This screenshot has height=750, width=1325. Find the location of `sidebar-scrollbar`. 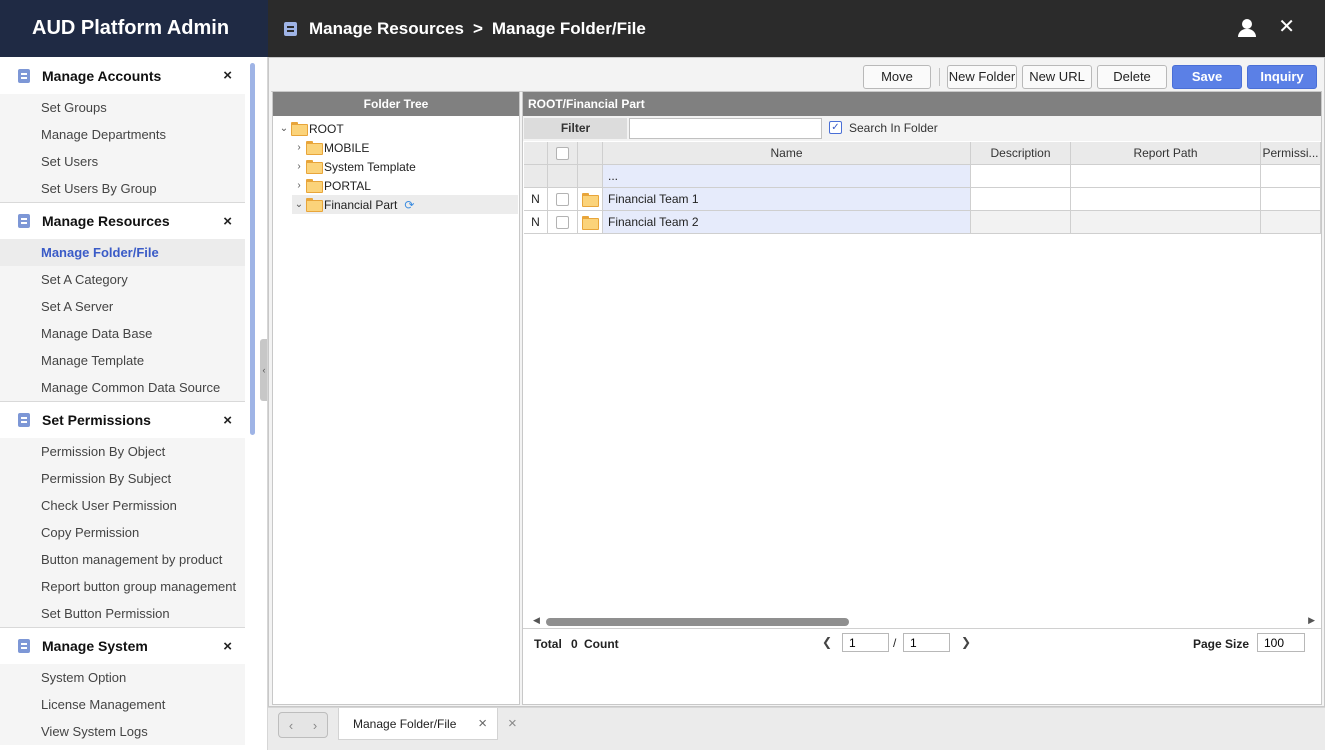

sidebar-scrollbar is located at coordinates (252, 249).